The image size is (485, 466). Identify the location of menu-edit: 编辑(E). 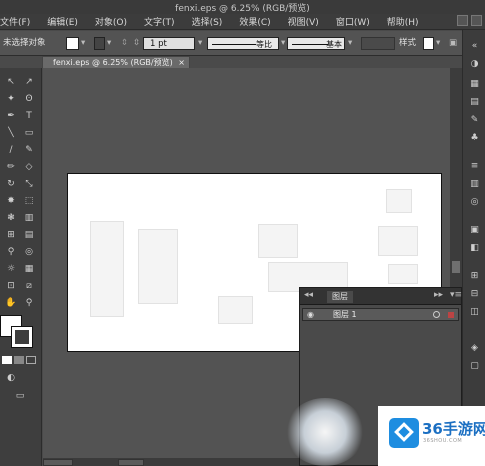
(62, 21).